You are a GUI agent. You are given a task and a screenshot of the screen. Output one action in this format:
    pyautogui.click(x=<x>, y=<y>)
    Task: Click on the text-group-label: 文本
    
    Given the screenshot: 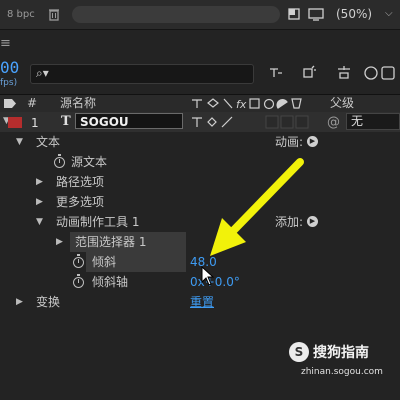 What is the action you would take?
    pyautogui.click(x=48, y=142)
    